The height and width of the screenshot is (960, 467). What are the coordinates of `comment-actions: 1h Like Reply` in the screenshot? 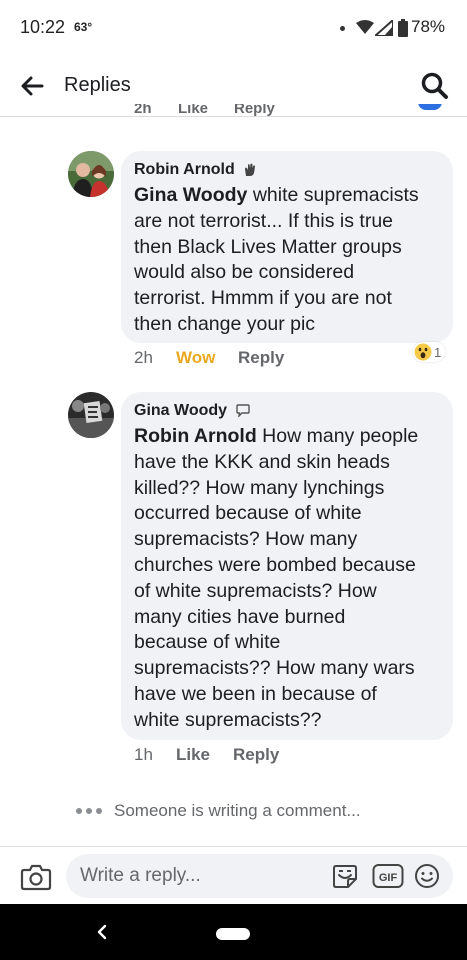 It's located at (284, 756).